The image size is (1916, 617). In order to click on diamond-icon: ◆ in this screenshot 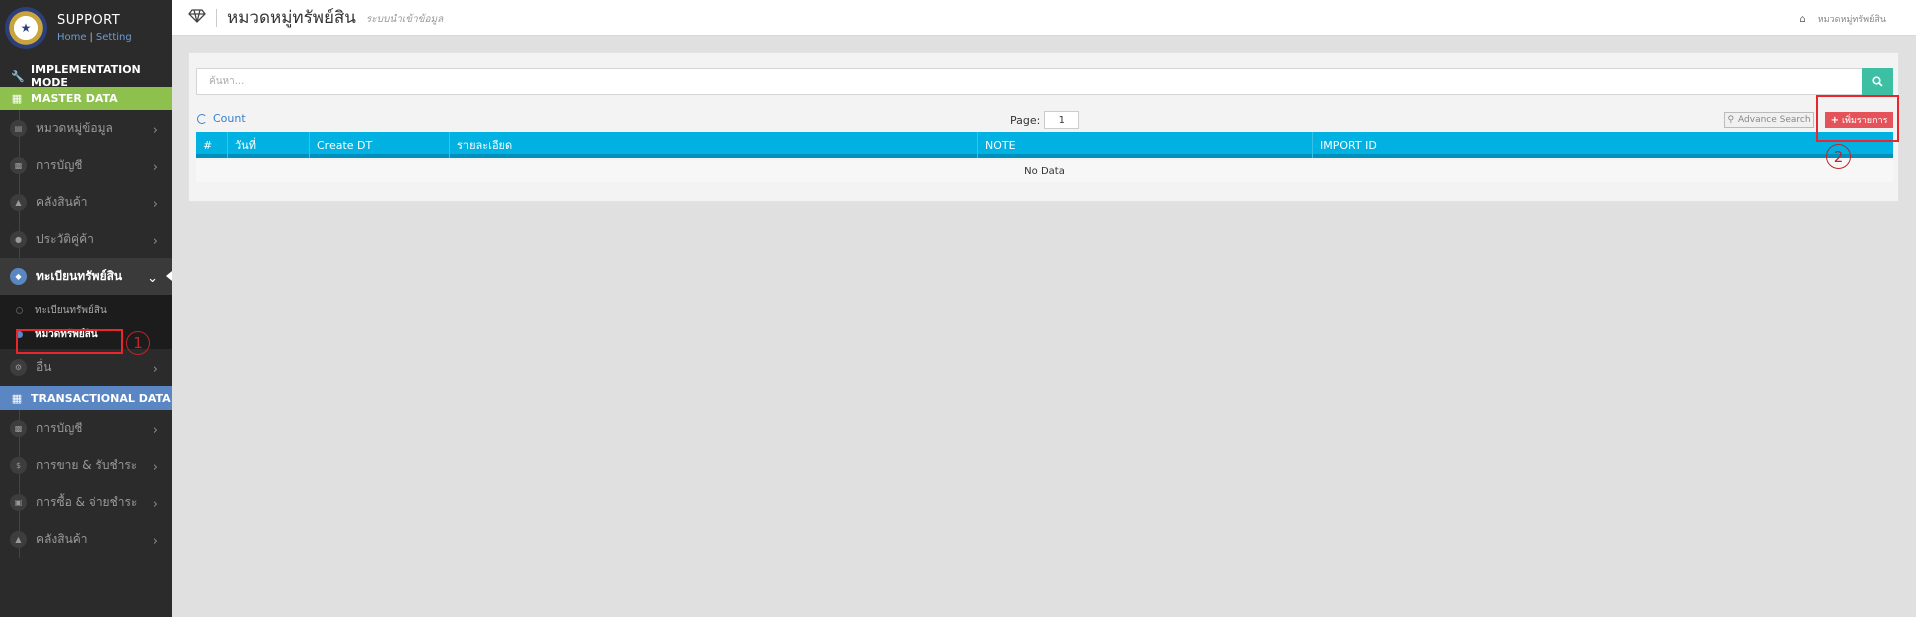, I will do `click(18, 276)`.